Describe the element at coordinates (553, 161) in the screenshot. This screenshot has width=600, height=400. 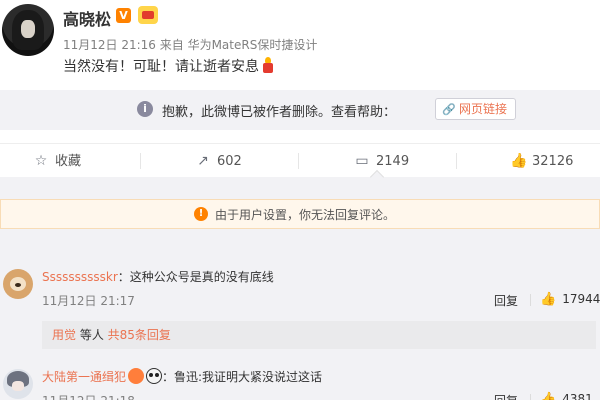
I see `like-count: 32126` at that location.